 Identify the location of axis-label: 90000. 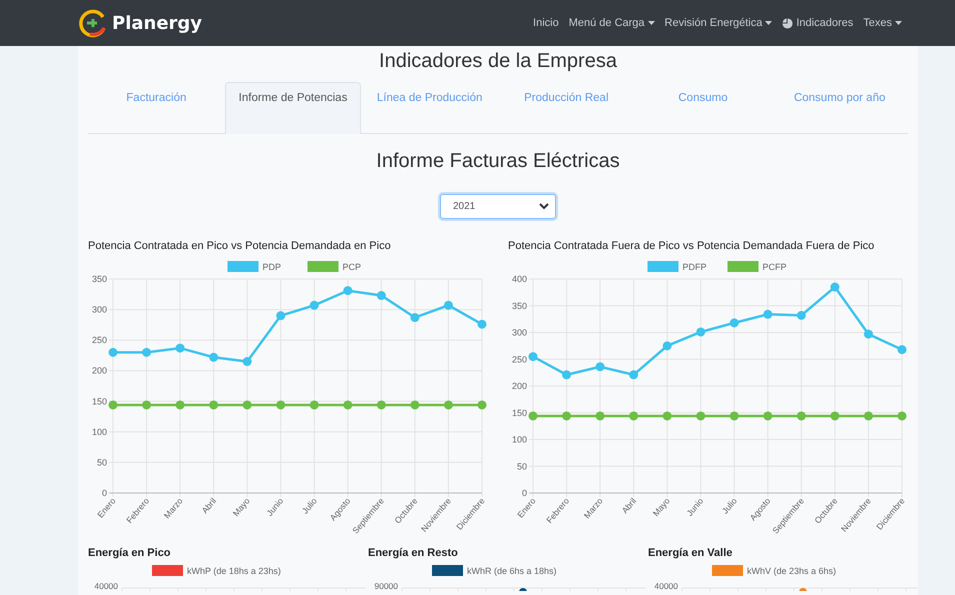
(386, 586).